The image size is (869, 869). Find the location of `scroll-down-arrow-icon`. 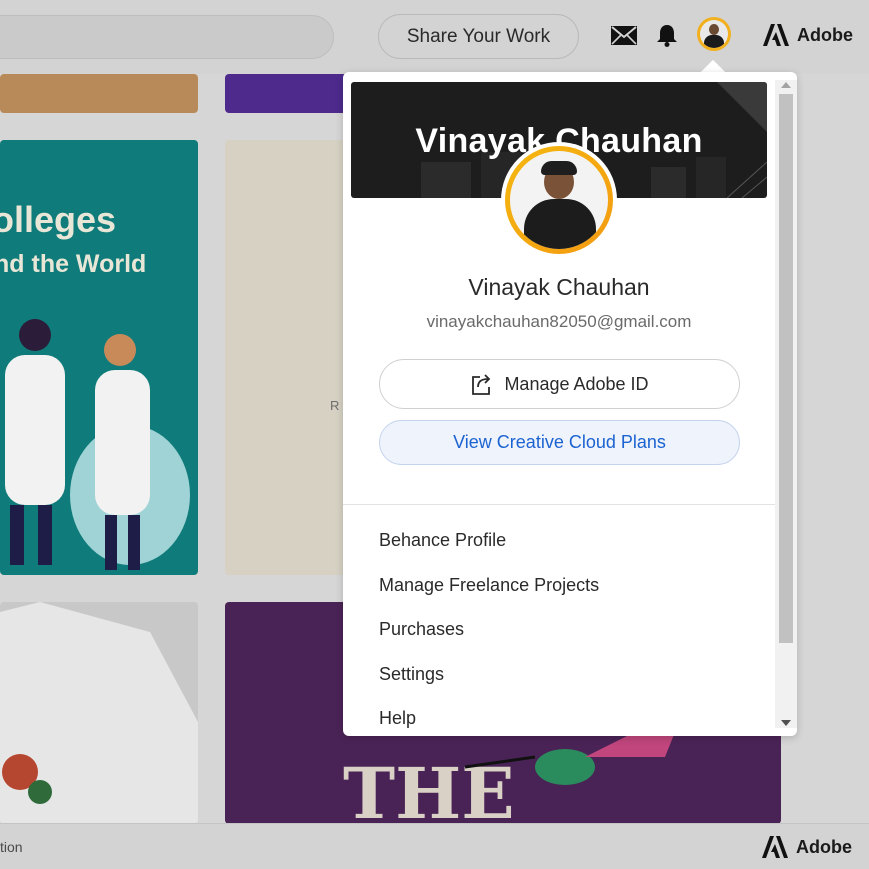

scroll-down-arrow-icon is located at coordinates (786, 723).